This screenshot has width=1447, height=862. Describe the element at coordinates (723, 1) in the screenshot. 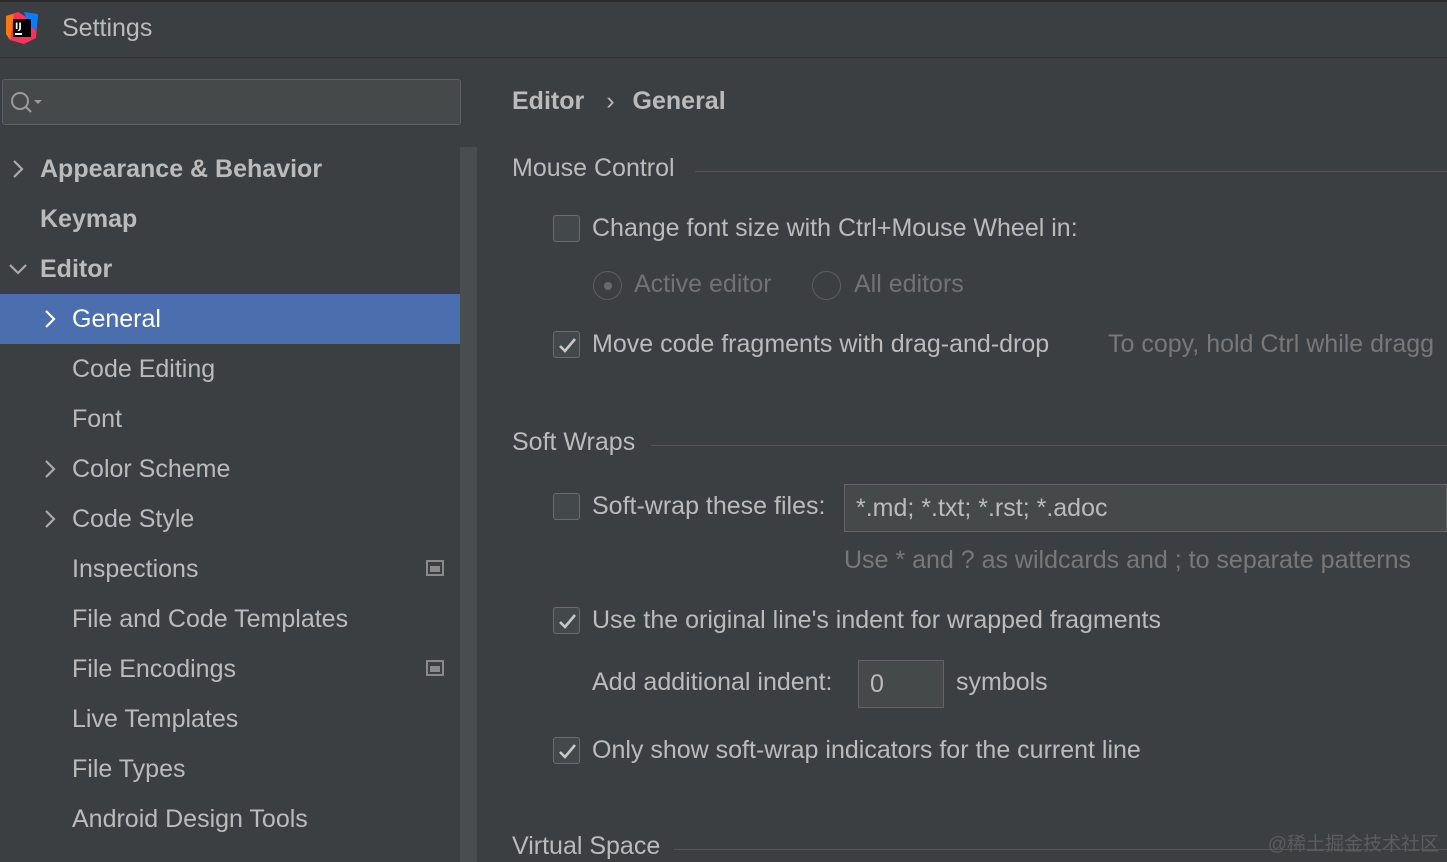

I see `title-bar-top-strip` at that location.